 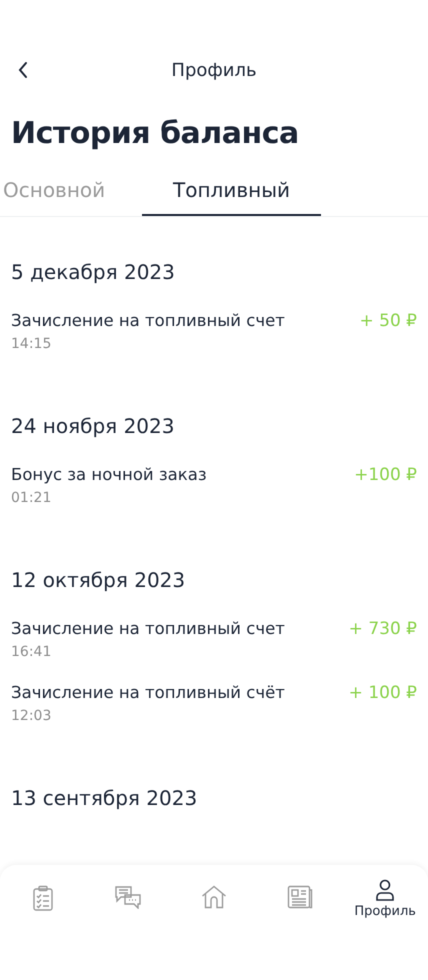 What do you see at coordinates (109, 475) in the screenshot?
I see `transaction-title: Бонус за ночной заказ` at bounding box center [109, 475].